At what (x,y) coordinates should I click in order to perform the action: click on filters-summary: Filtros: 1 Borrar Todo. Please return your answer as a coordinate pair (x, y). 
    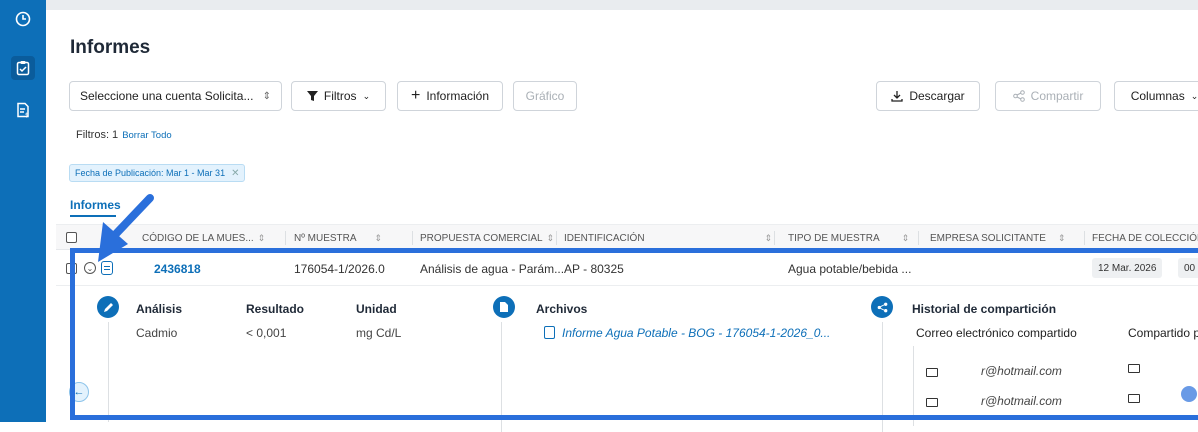
    Looking at the image, I should click on (124, 135).